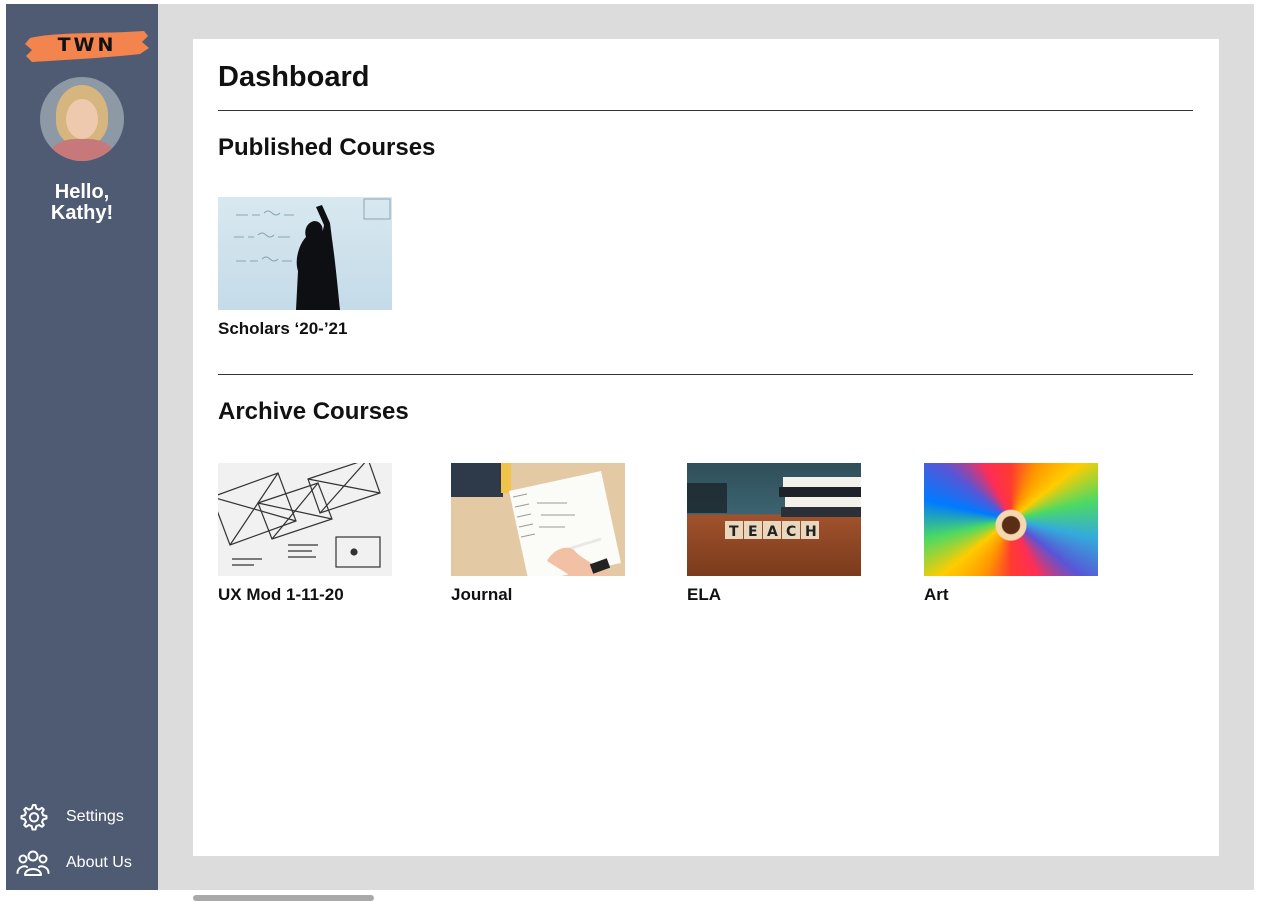 The width and height of the screenshot is (1261, 901). I want to click on avatar-face, so click(82, 119).